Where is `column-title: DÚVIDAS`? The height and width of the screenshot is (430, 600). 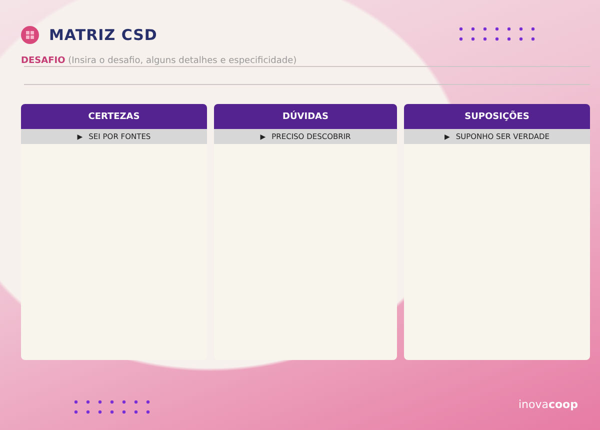 column-title: DÚVIDAS is located at coordinates (305, 116).